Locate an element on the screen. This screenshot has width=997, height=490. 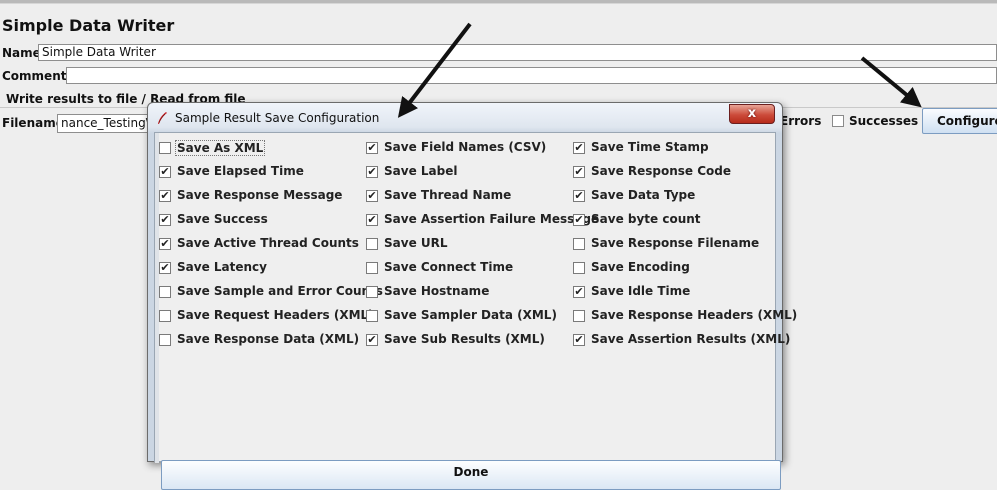
option-item: Save Response Filename is located at coordinates (673, 244).